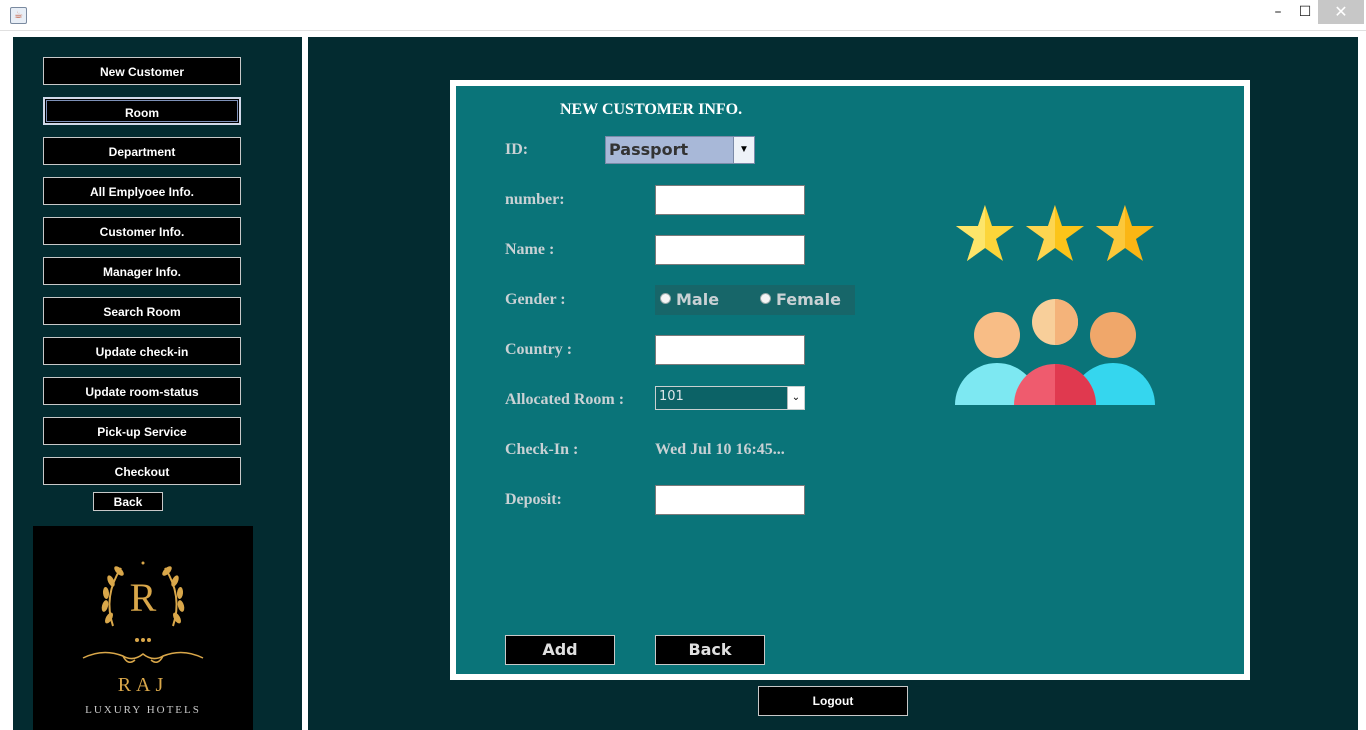 This screenshot has width=1366, height=730. I want to click on sidebar-back-button: Back, so click(128, 501).